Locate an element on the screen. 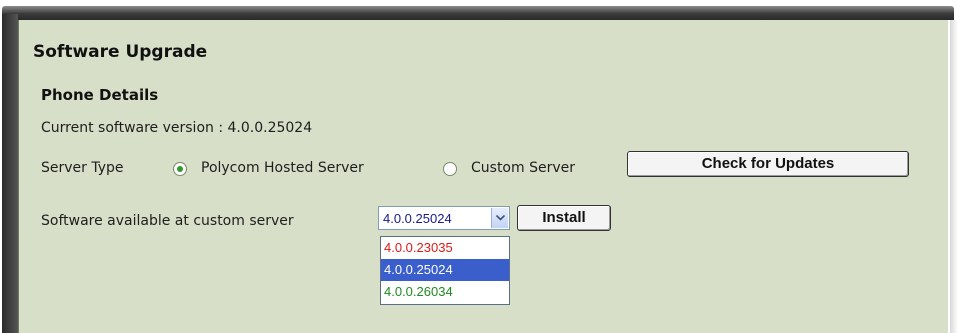  window-frame-left is located at coordinates (10, 173).